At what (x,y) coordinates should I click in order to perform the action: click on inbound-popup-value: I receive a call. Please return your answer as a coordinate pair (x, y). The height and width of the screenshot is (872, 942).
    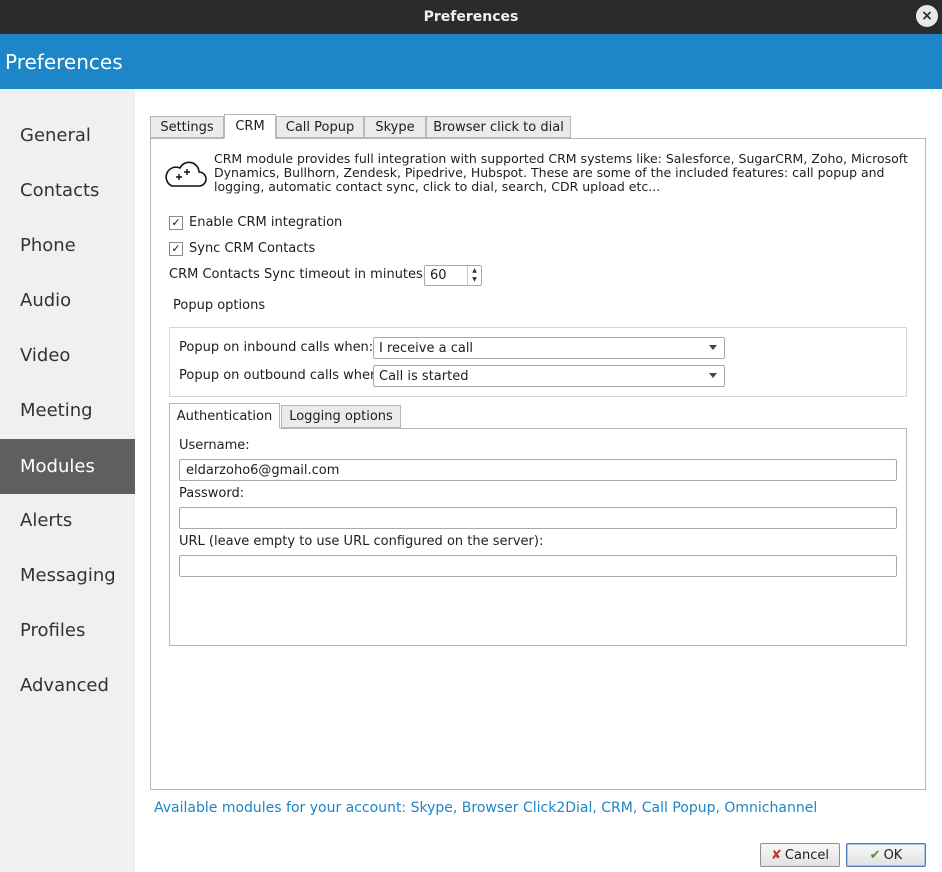
    Looking at the image, I should click on (426, 348).